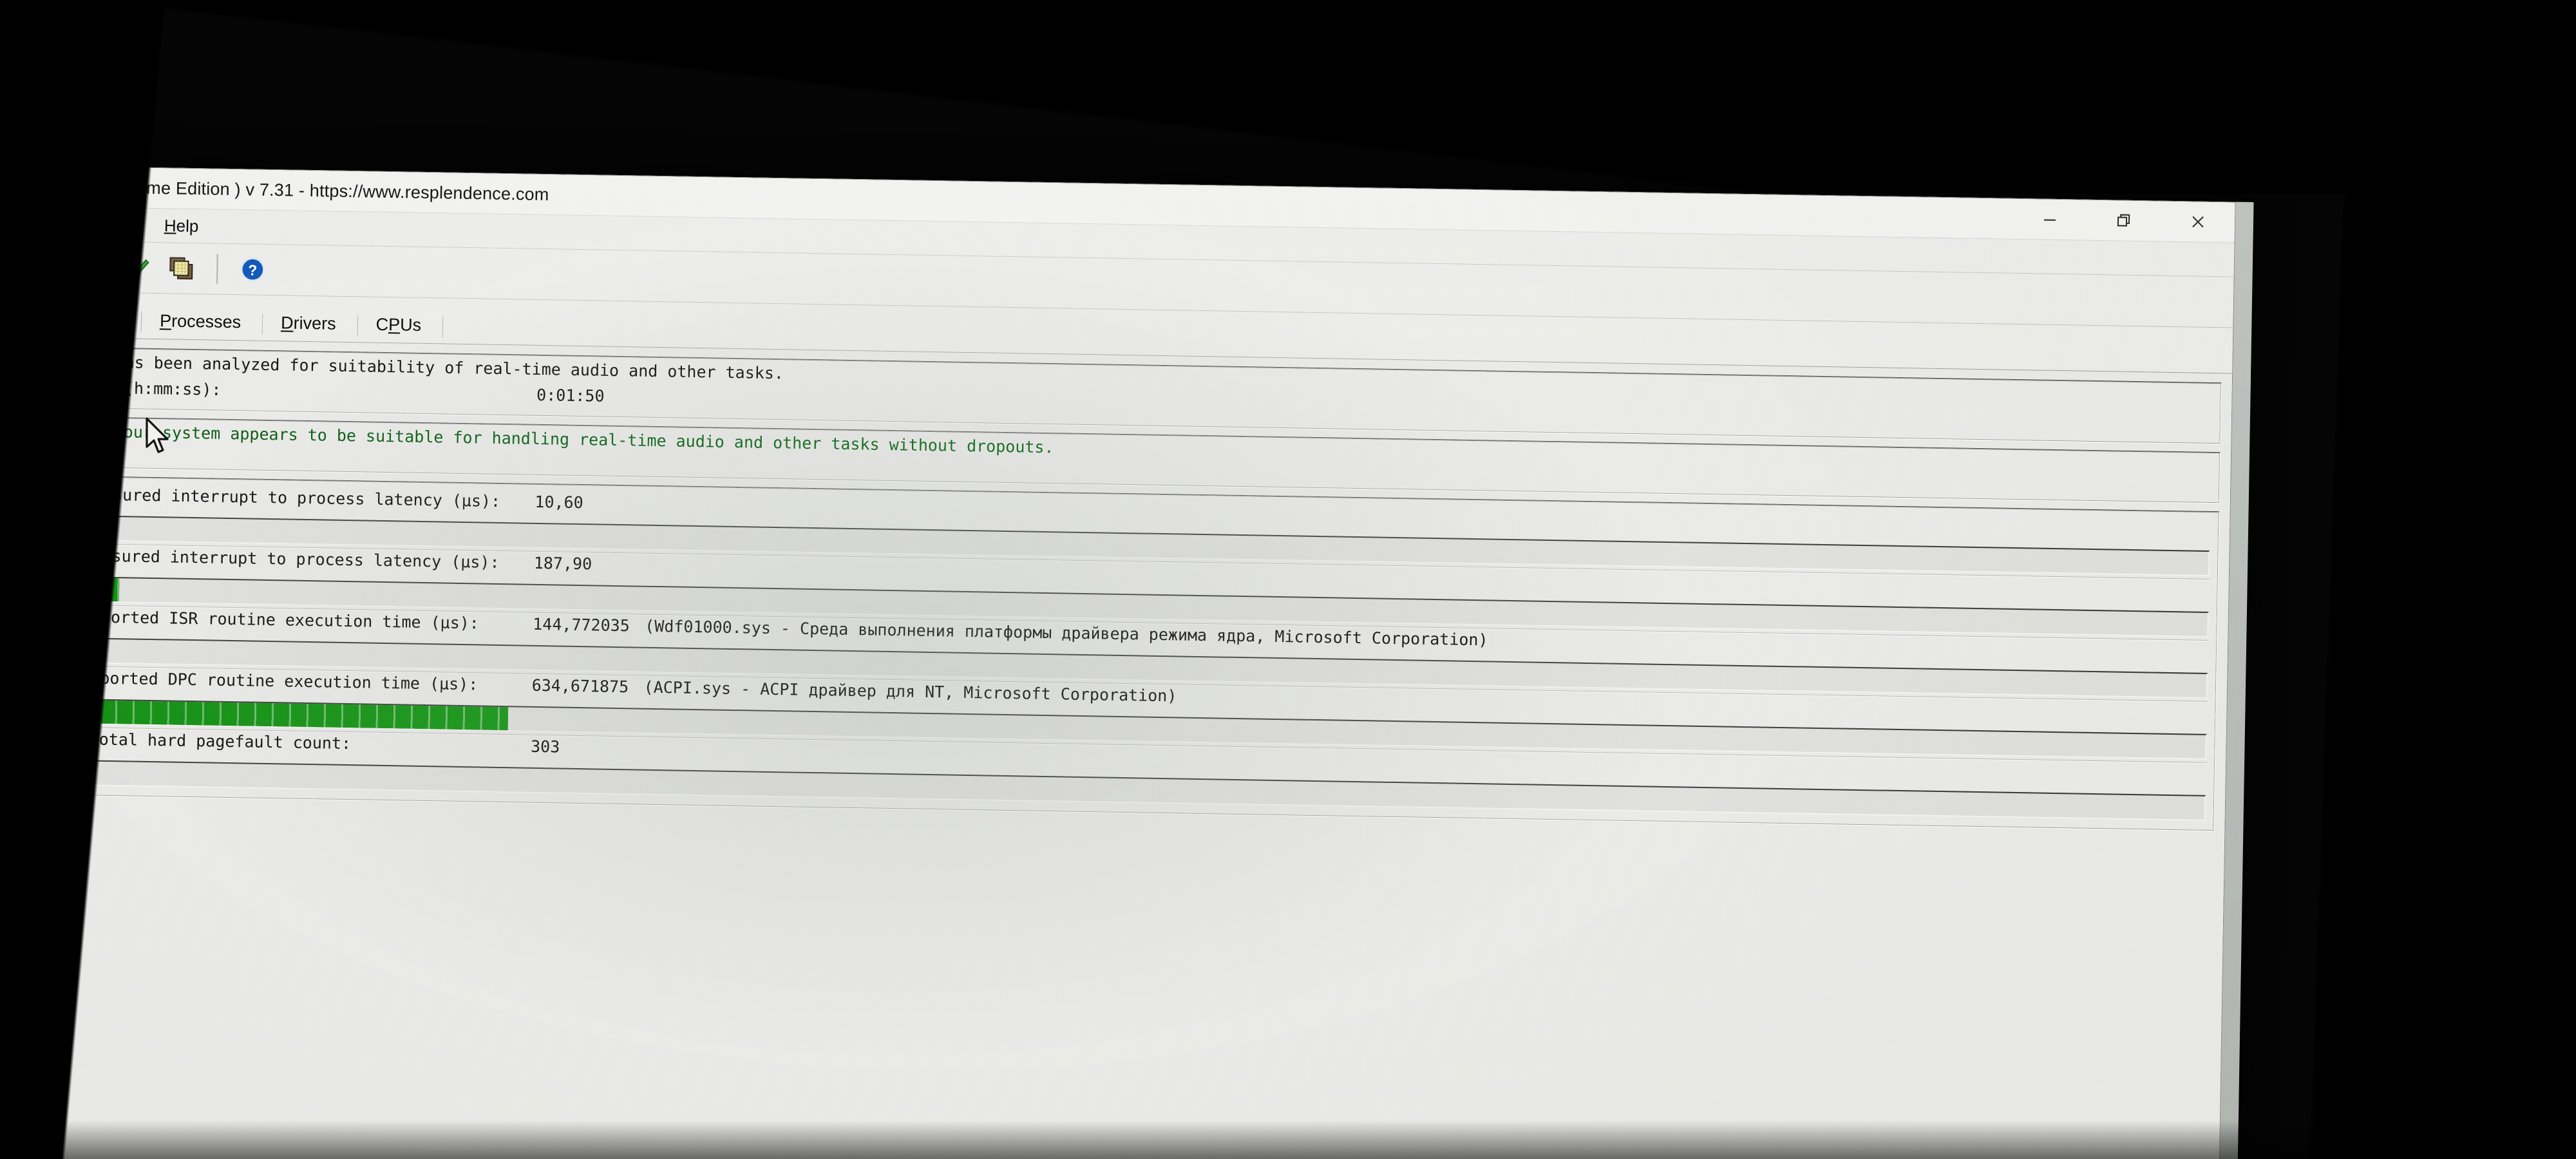 The width and height of the screenshot is (2576, 1159). Describe the element at coordinates (5, 222) in the screenshot. I see `menu-accel-file: F` at that location.